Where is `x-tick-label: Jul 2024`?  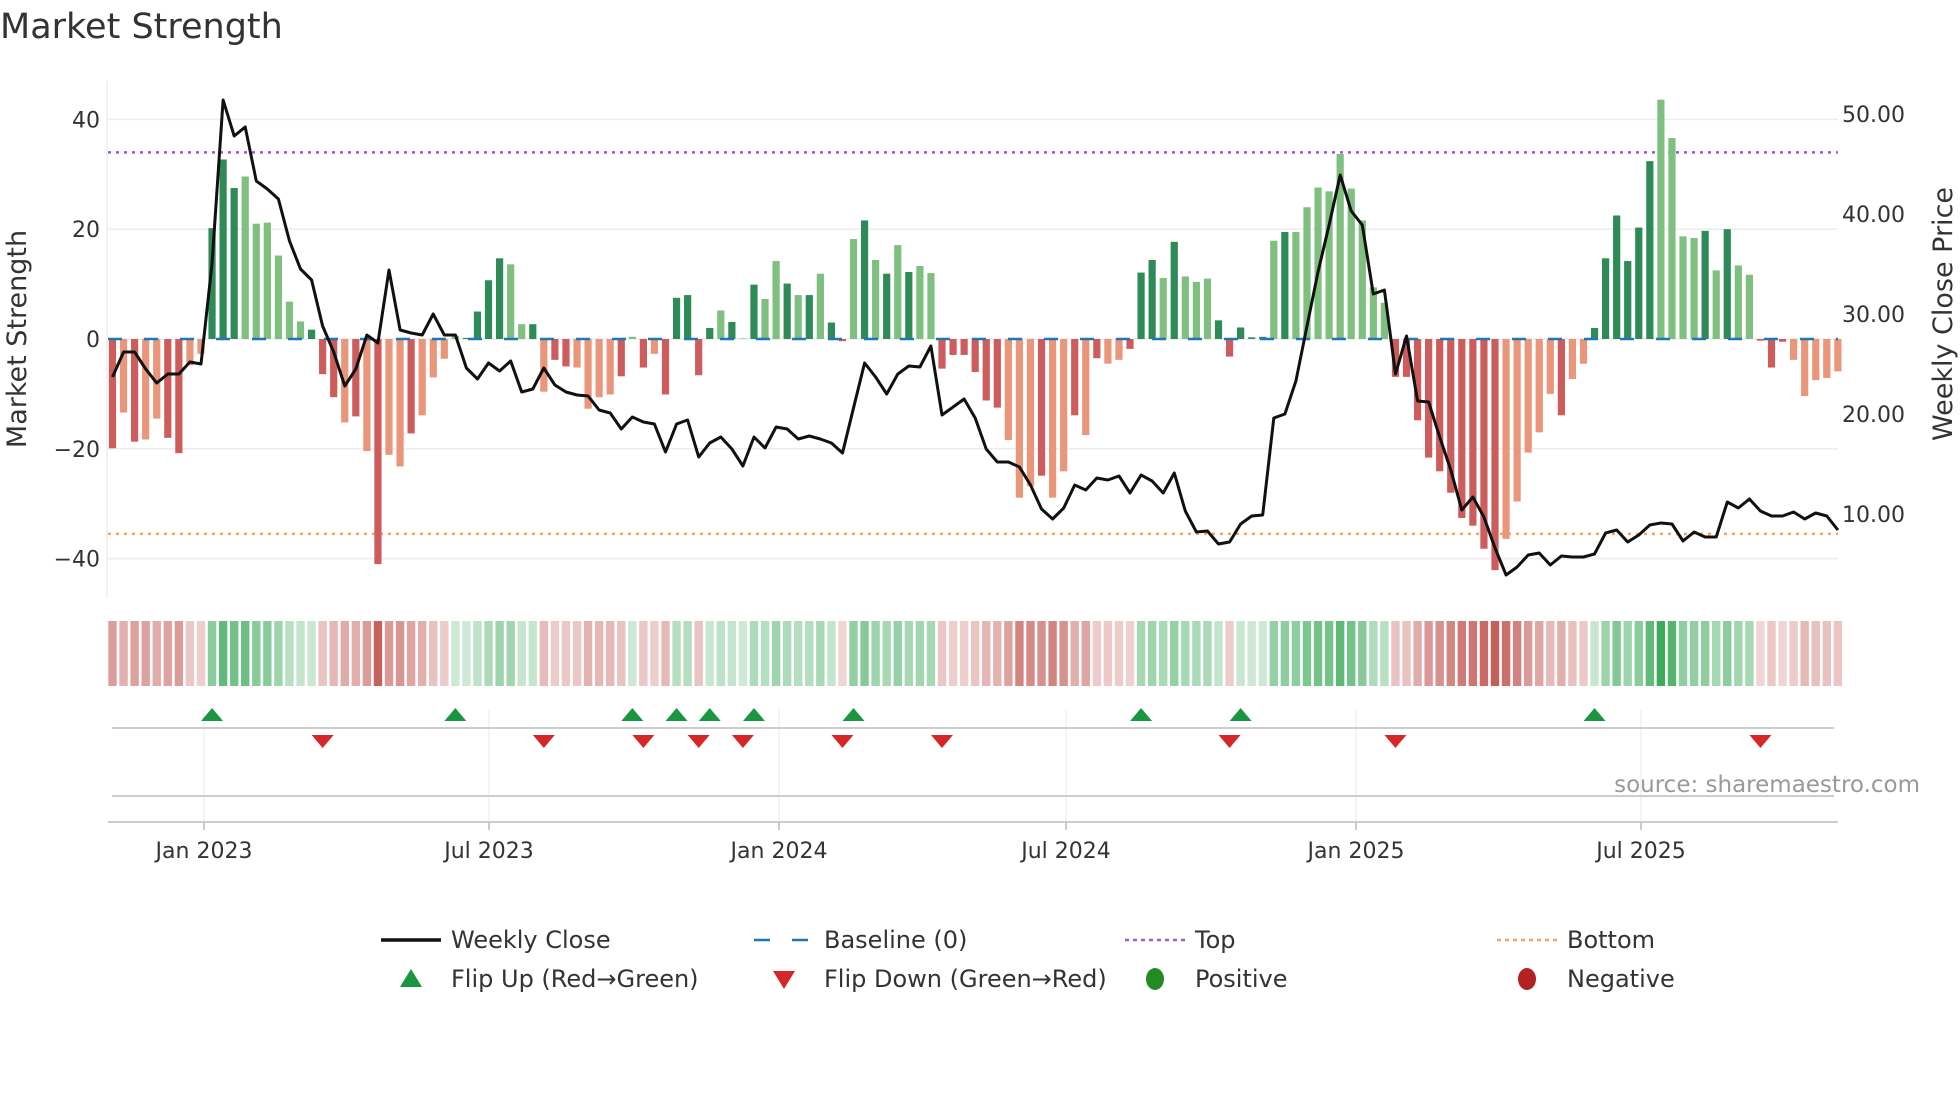 x-tick-label: Jul 2024 is located at coordinates (1065, 851).